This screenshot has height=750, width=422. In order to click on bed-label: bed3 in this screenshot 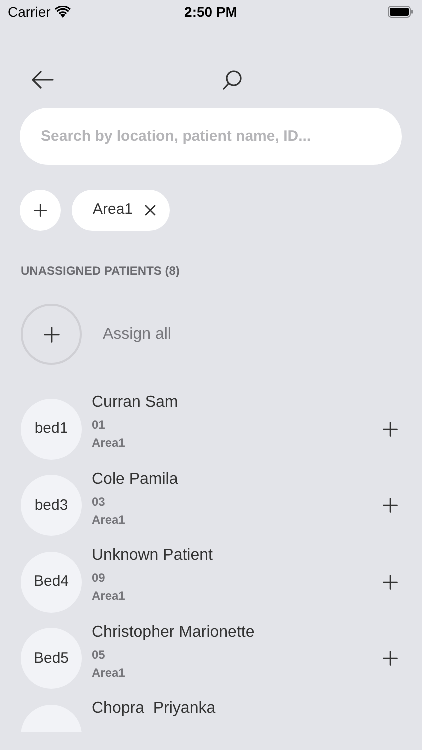, I will do `click(51, 506)`.